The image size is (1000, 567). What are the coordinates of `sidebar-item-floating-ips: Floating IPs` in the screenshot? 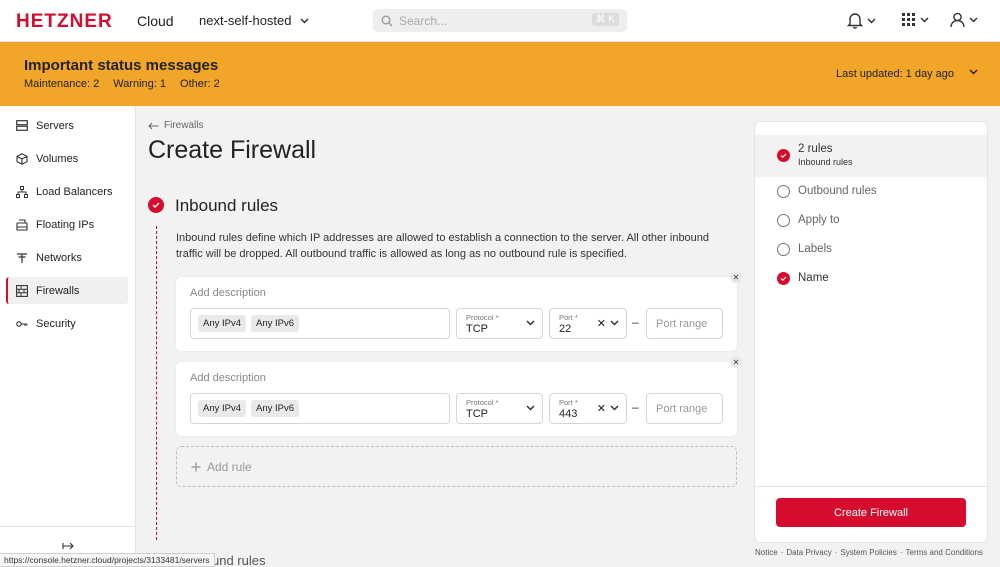 It's located at (67, 224).